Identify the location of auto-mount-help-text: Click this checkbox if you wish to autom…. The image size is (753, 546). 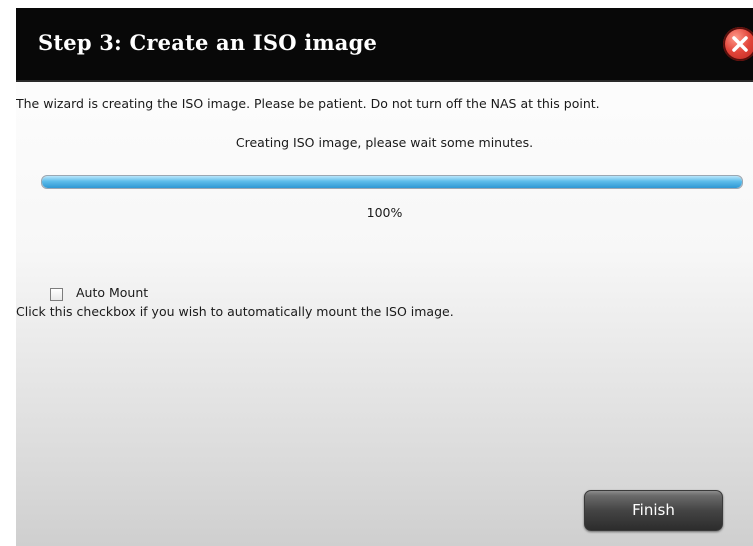
(235, 311).